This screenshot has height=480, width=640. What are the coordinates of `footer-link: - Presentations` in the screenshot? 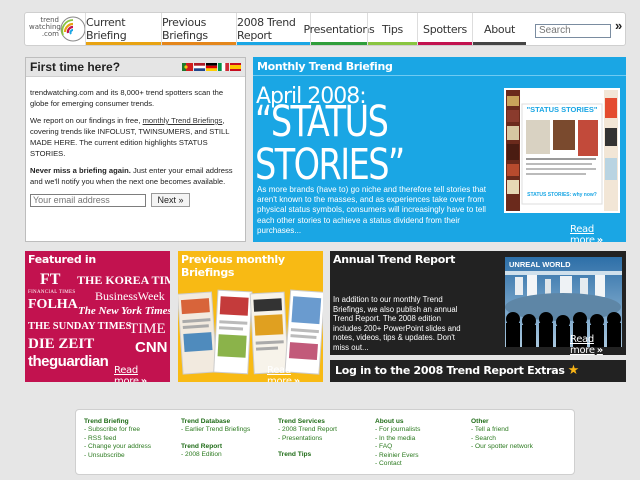 It's located at (307, 439).